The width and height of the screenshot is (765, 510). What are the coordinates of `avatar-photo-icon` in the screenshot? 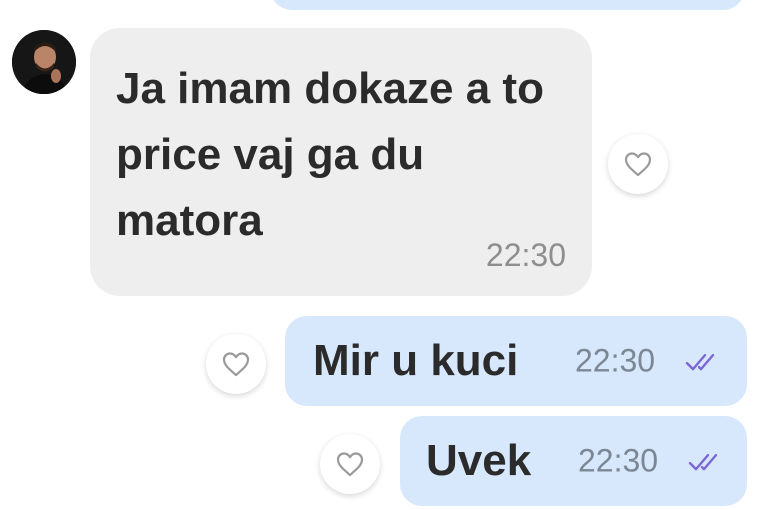 It's located at (44, 62).